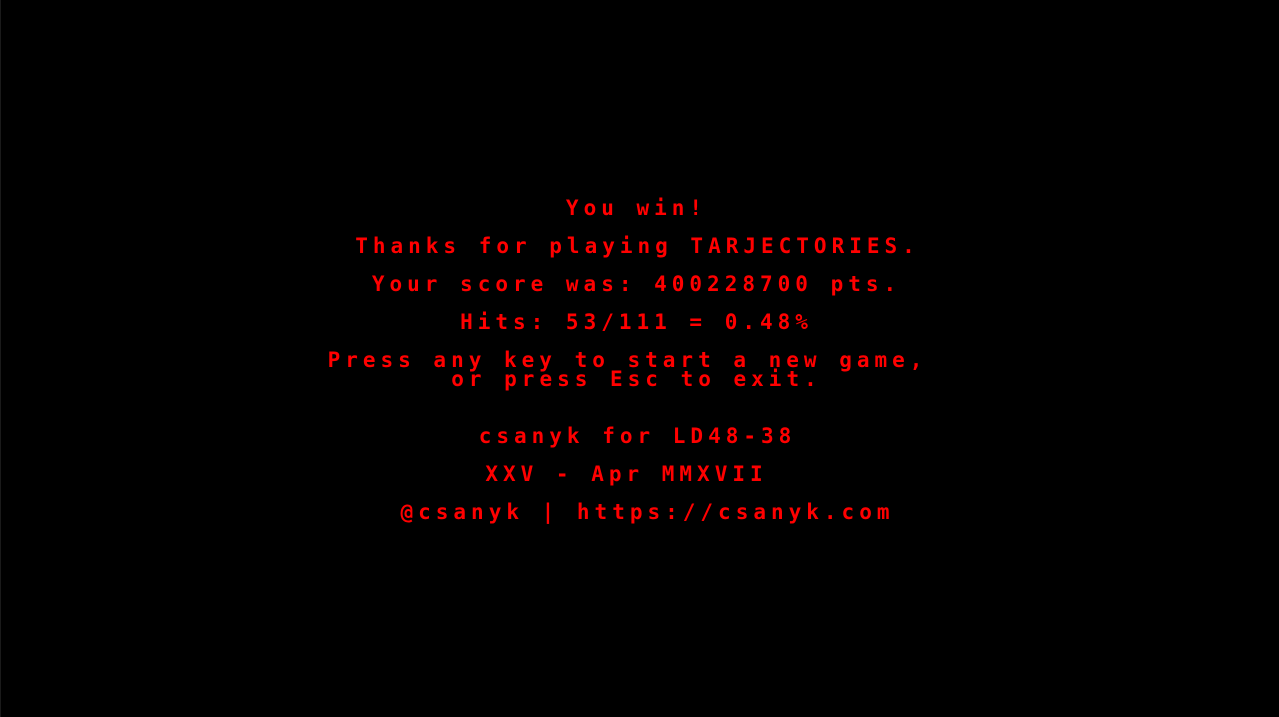  Describe the element at coordinates (636, 379) in the screenshot. I see `prompt-line-2: or press Esc to exit.` at that location.